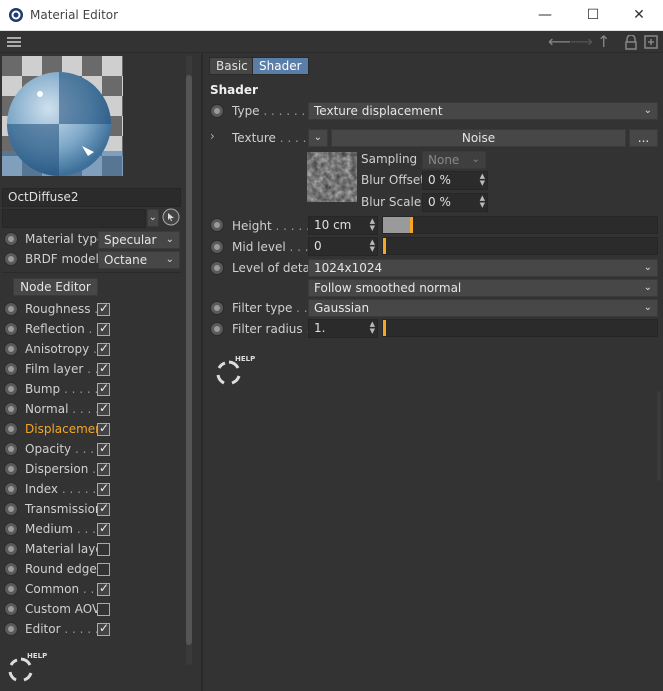 This screenshot has width=663, height=691. What do you see at coordinates (11, 259) in the screenshot?
I see `brdf-model-radio` at bounding box center [11, 259].